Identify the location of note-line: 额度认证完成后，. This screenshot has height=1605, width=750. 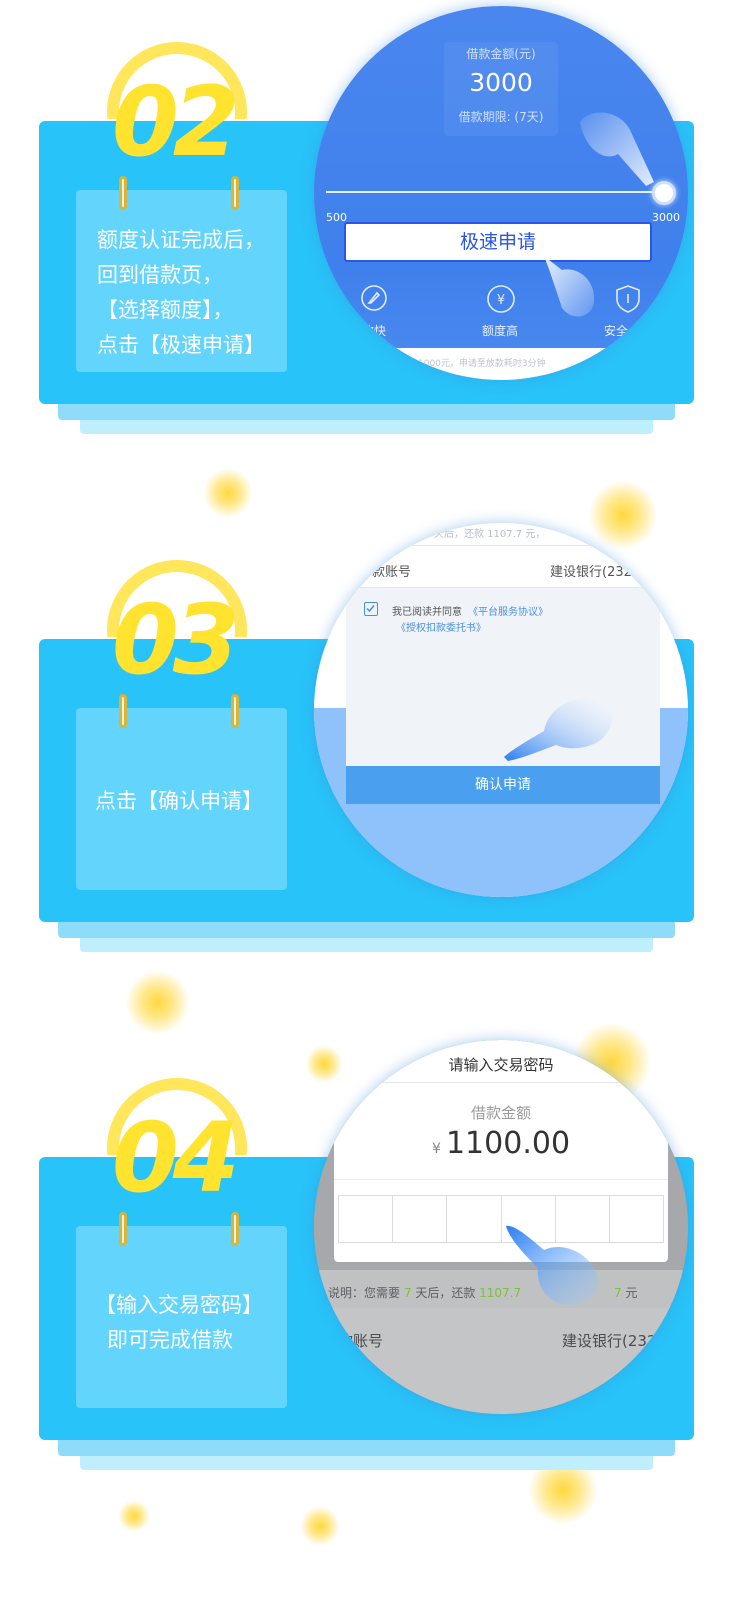
(181, 240).